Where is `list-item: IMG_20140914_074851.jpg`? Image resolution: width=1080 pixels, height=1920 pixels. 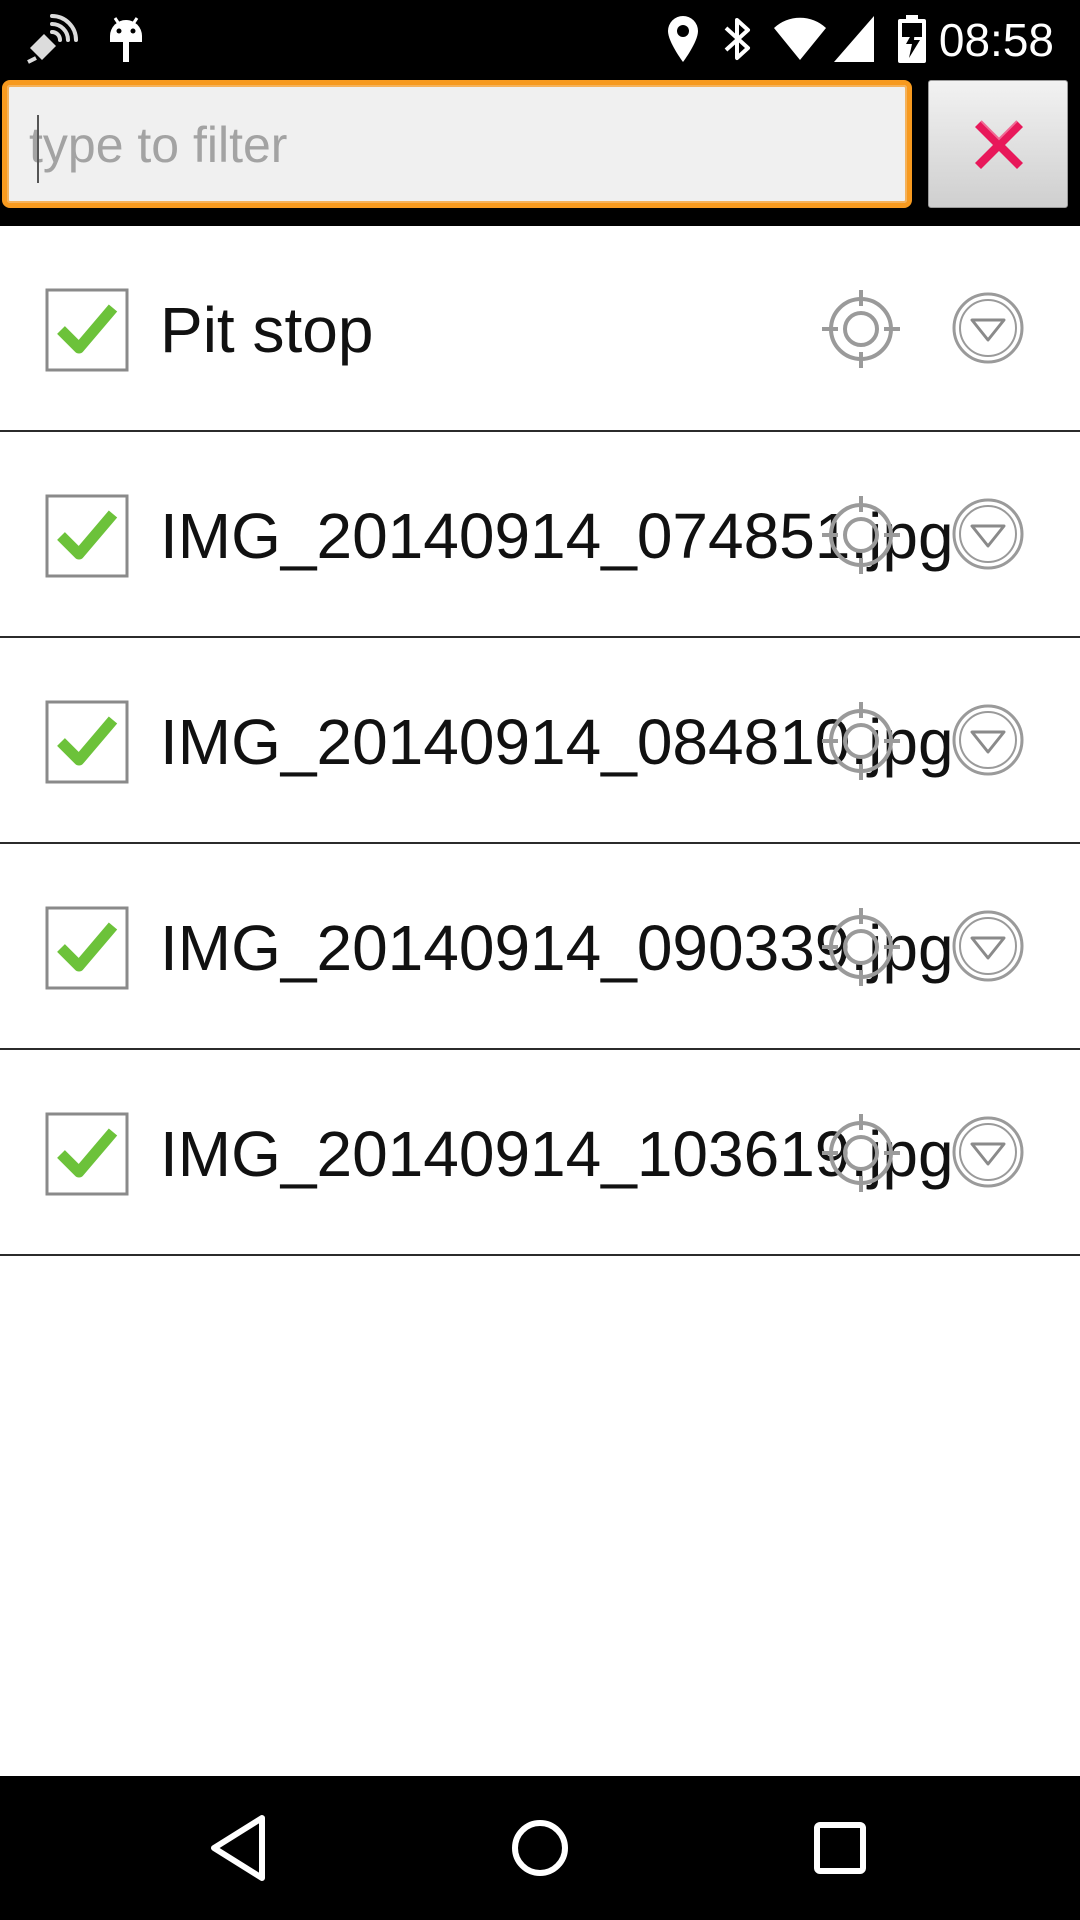
list-item: IMG_20140914_074851.jpg is located at coordinates (540, 535).